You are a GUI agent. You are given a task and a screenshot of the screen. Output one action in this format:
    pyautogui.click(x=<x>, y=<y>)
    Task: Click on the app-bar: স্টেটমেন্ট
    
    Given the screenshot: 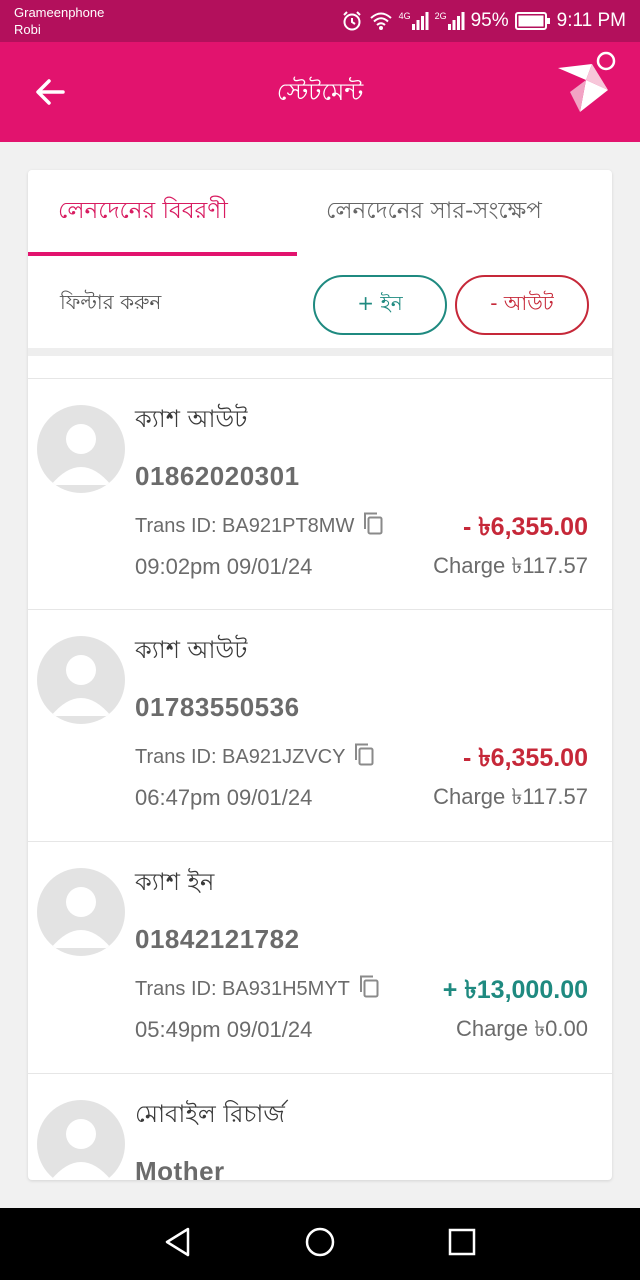 What is the action you would take?
    pyautogui.click(x=320, y=92)
    